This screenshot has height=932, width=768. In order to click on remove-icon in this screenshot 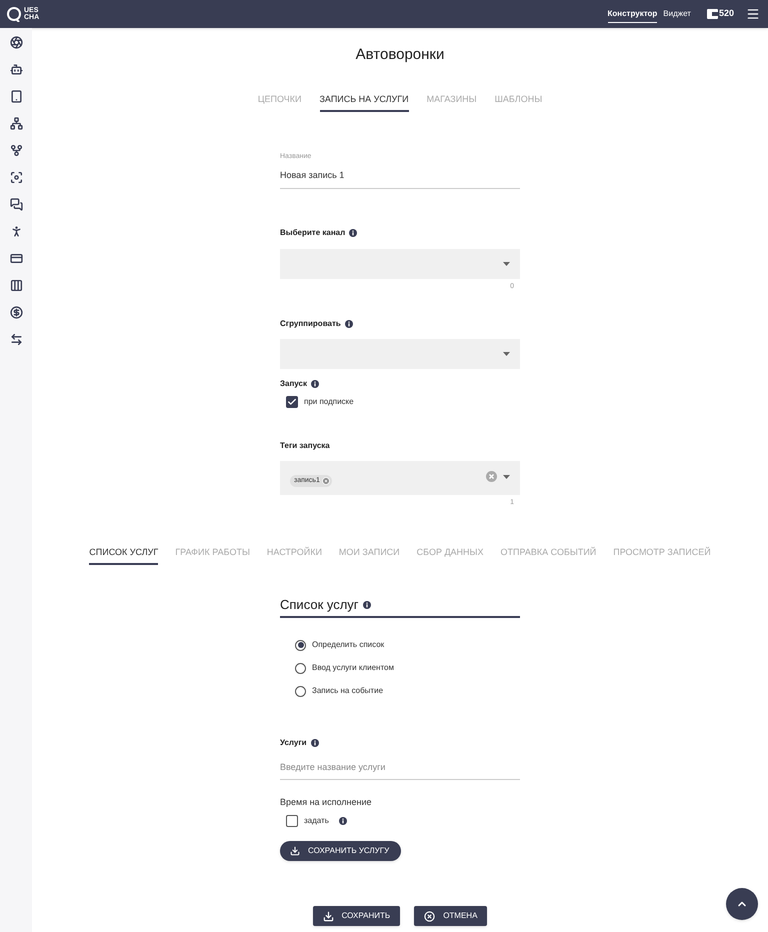, I will do `click(326, 481)`.